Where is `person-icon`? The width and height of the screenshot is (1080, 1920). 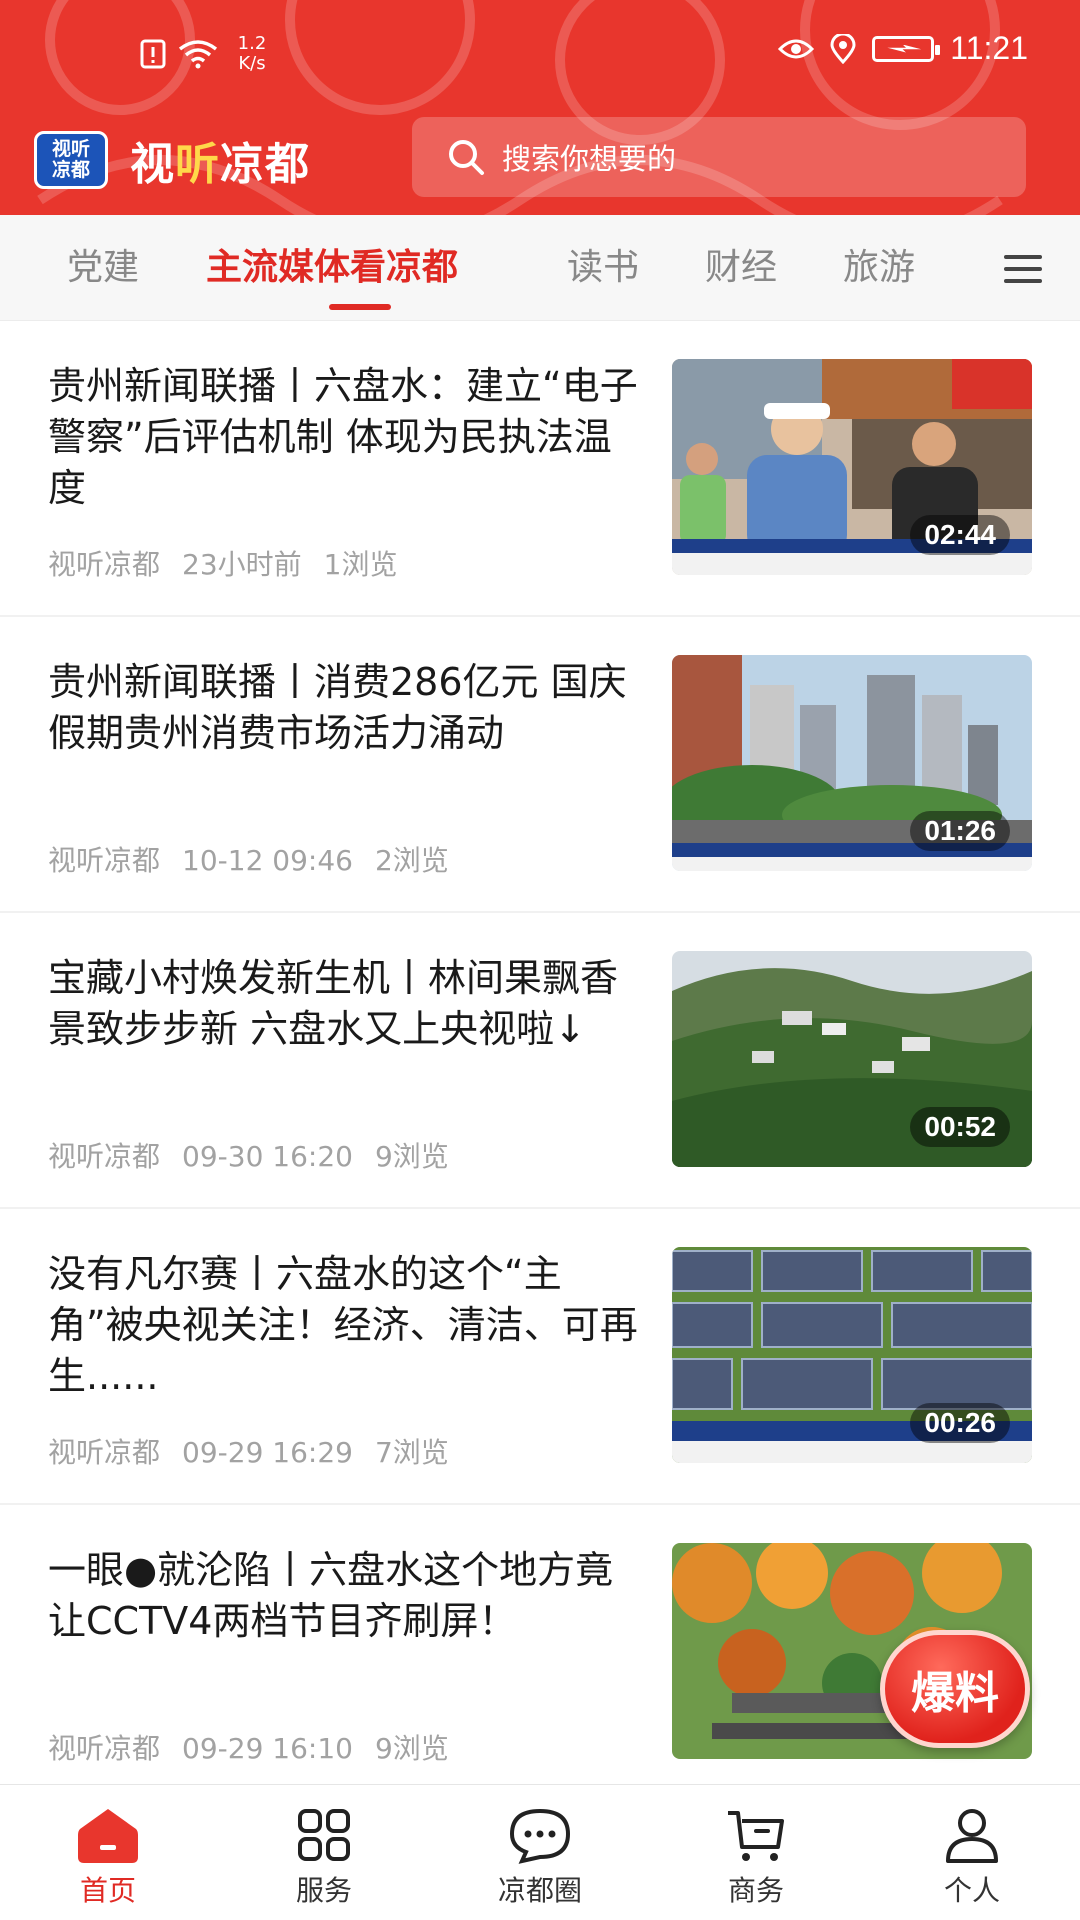
person-icon is located at coordinates (972, 1836).